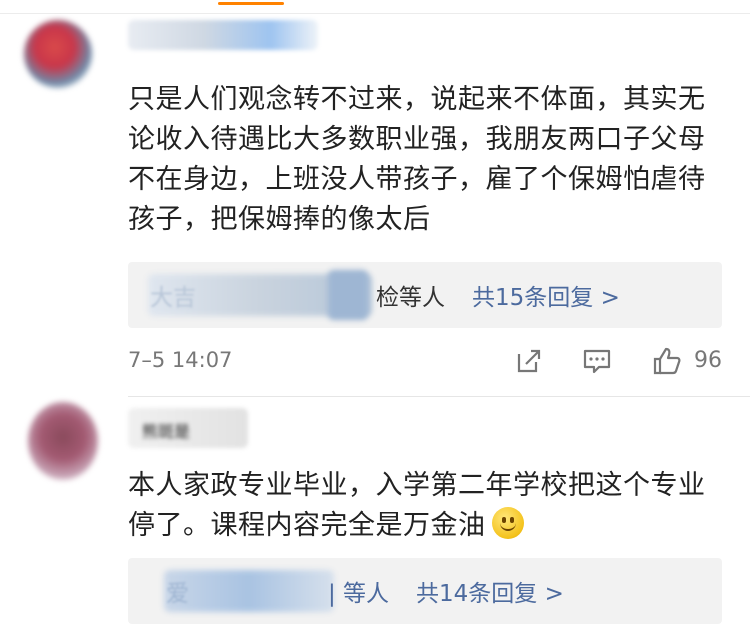  I want to click on comment-icon, so click(597, 361).